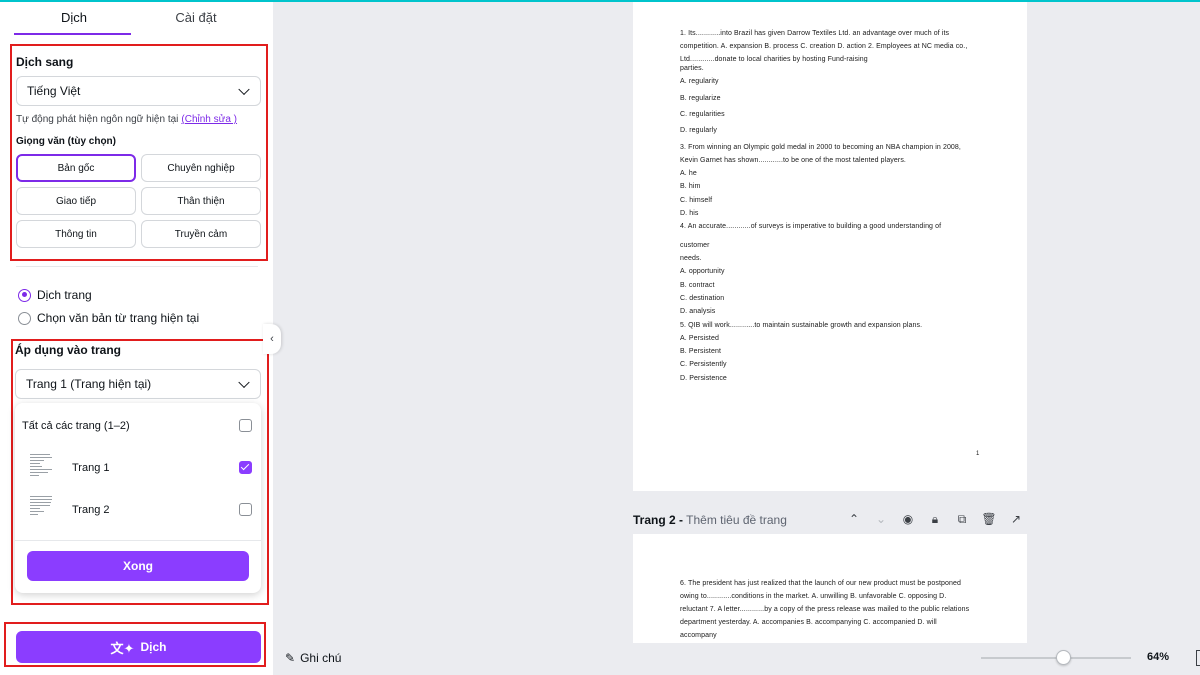 The height and width of the screenshot is (675, 1200). What do you see at coordinates (691, 258) in the screenshot?
I see `document-line: needs.` at bounding box center [691, 258].